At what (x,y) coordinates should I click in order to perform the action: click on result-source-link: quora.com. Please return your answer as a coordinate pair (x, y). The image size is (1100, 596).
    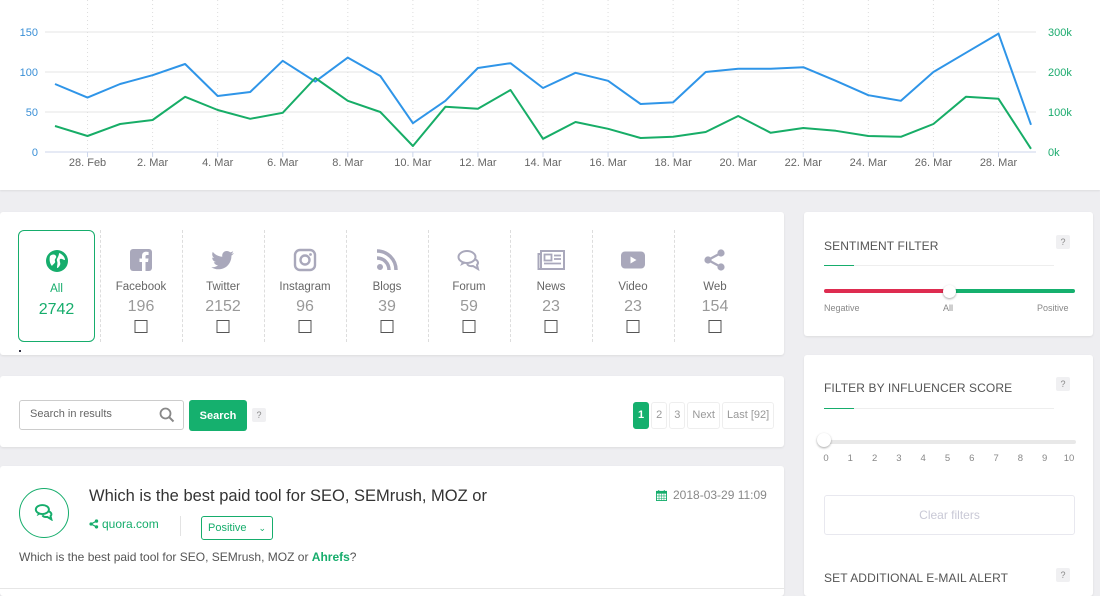
    Looking at the image, I should click on (124, 524).